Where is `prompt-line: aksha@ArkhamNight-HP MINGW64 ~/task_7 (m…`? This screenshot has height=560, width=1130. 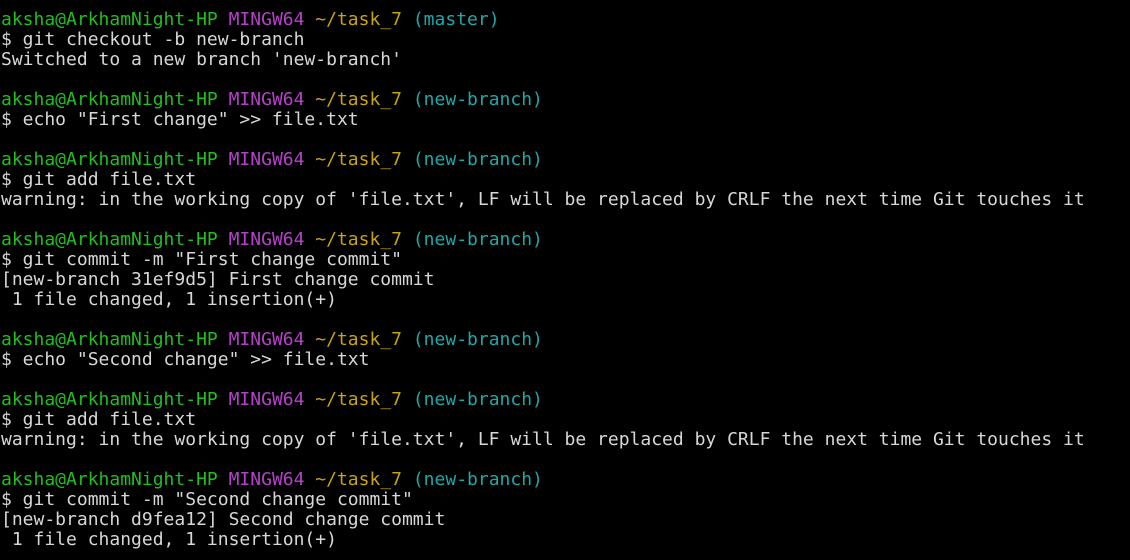
prompt-line: aksha@ArkhamNight-HP MINGW64 ~/task_7 (m… is located at coordinates (565, 20).